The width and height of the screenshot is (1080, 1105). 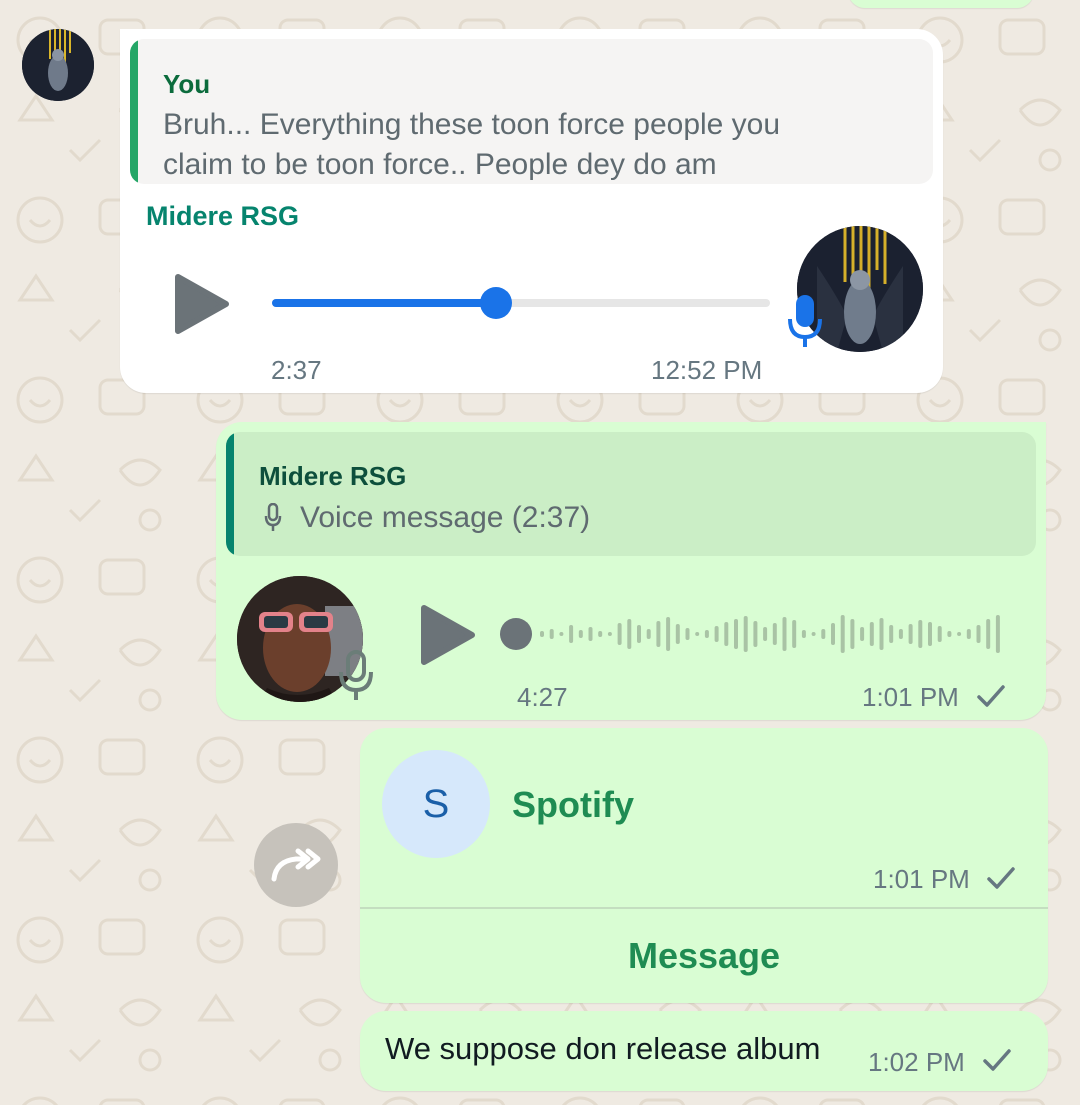 What do you see at coordinates (58, 65) in the screenshot?
I see `sender-avatar` at bounding box center [58, 65].